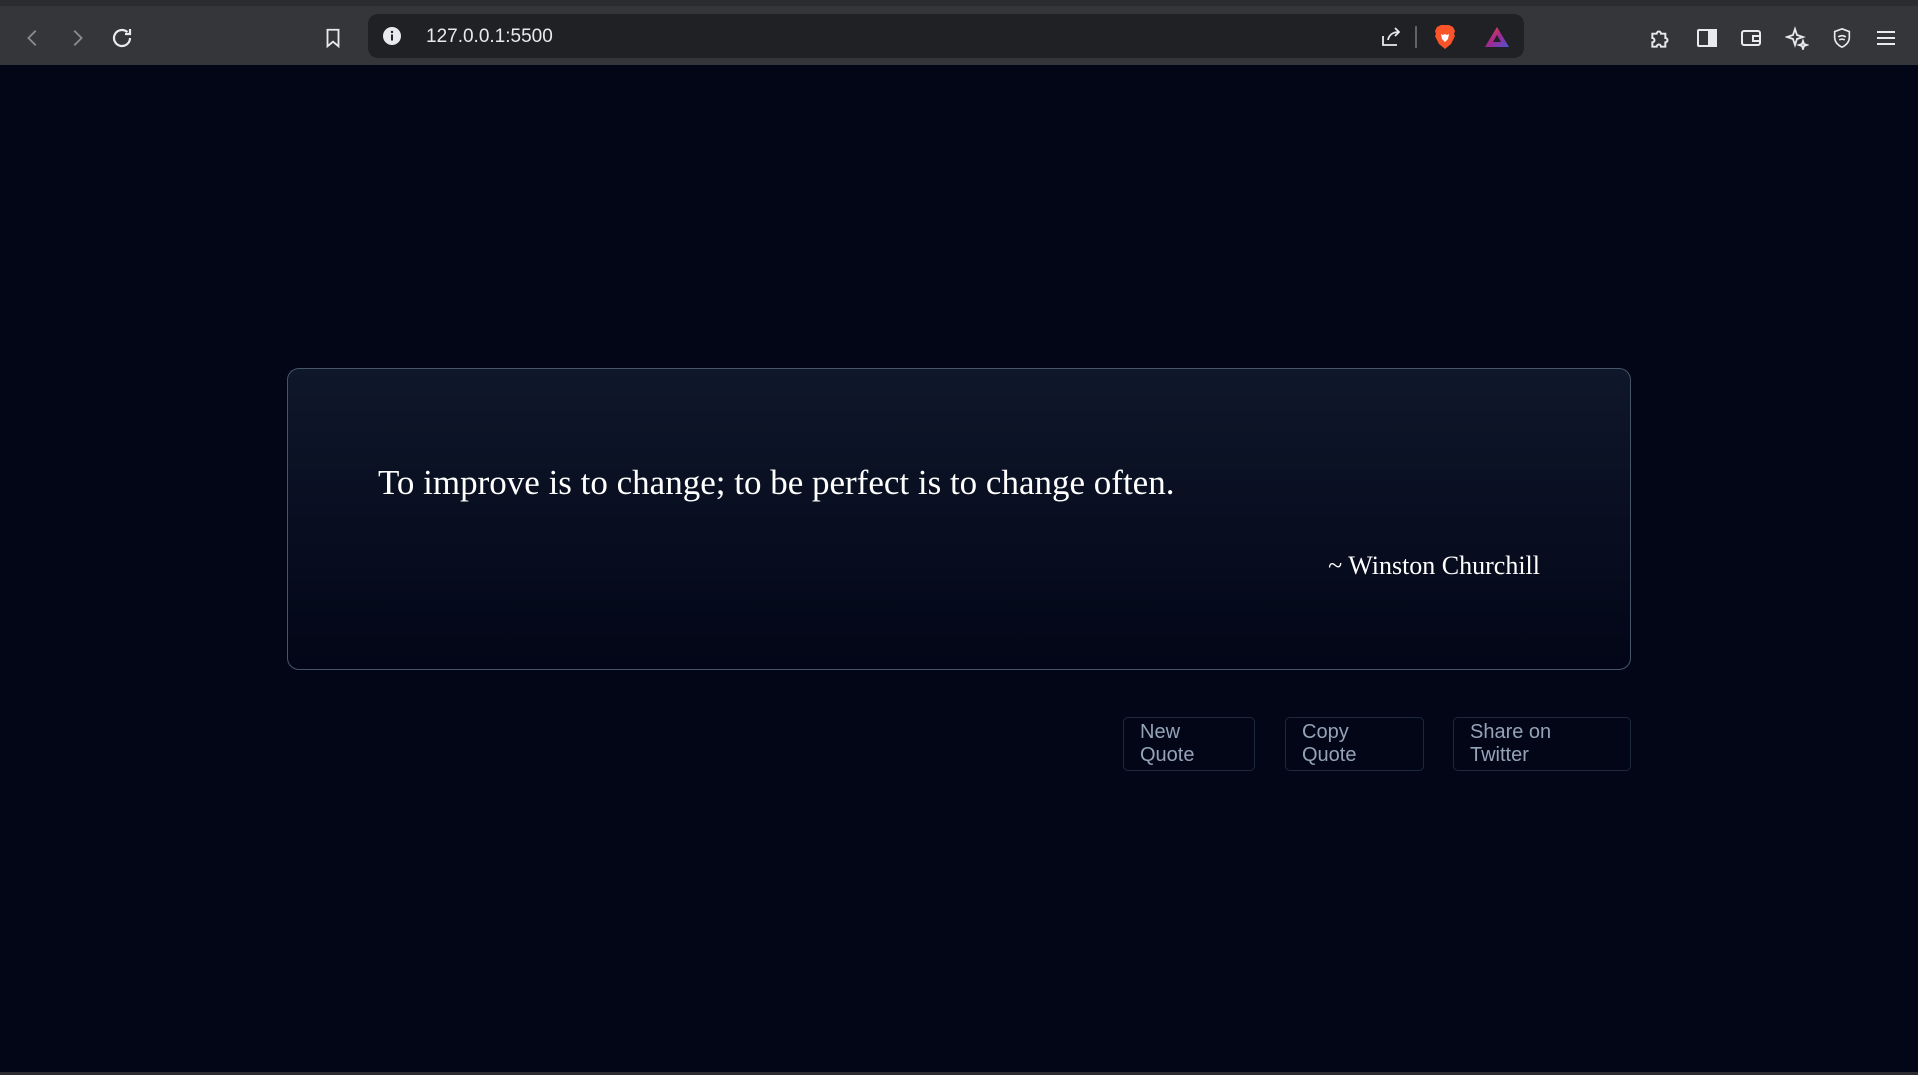 This screenshot has width=1918, height=1075. I want to click on bookmark-button, so click(333, 38).